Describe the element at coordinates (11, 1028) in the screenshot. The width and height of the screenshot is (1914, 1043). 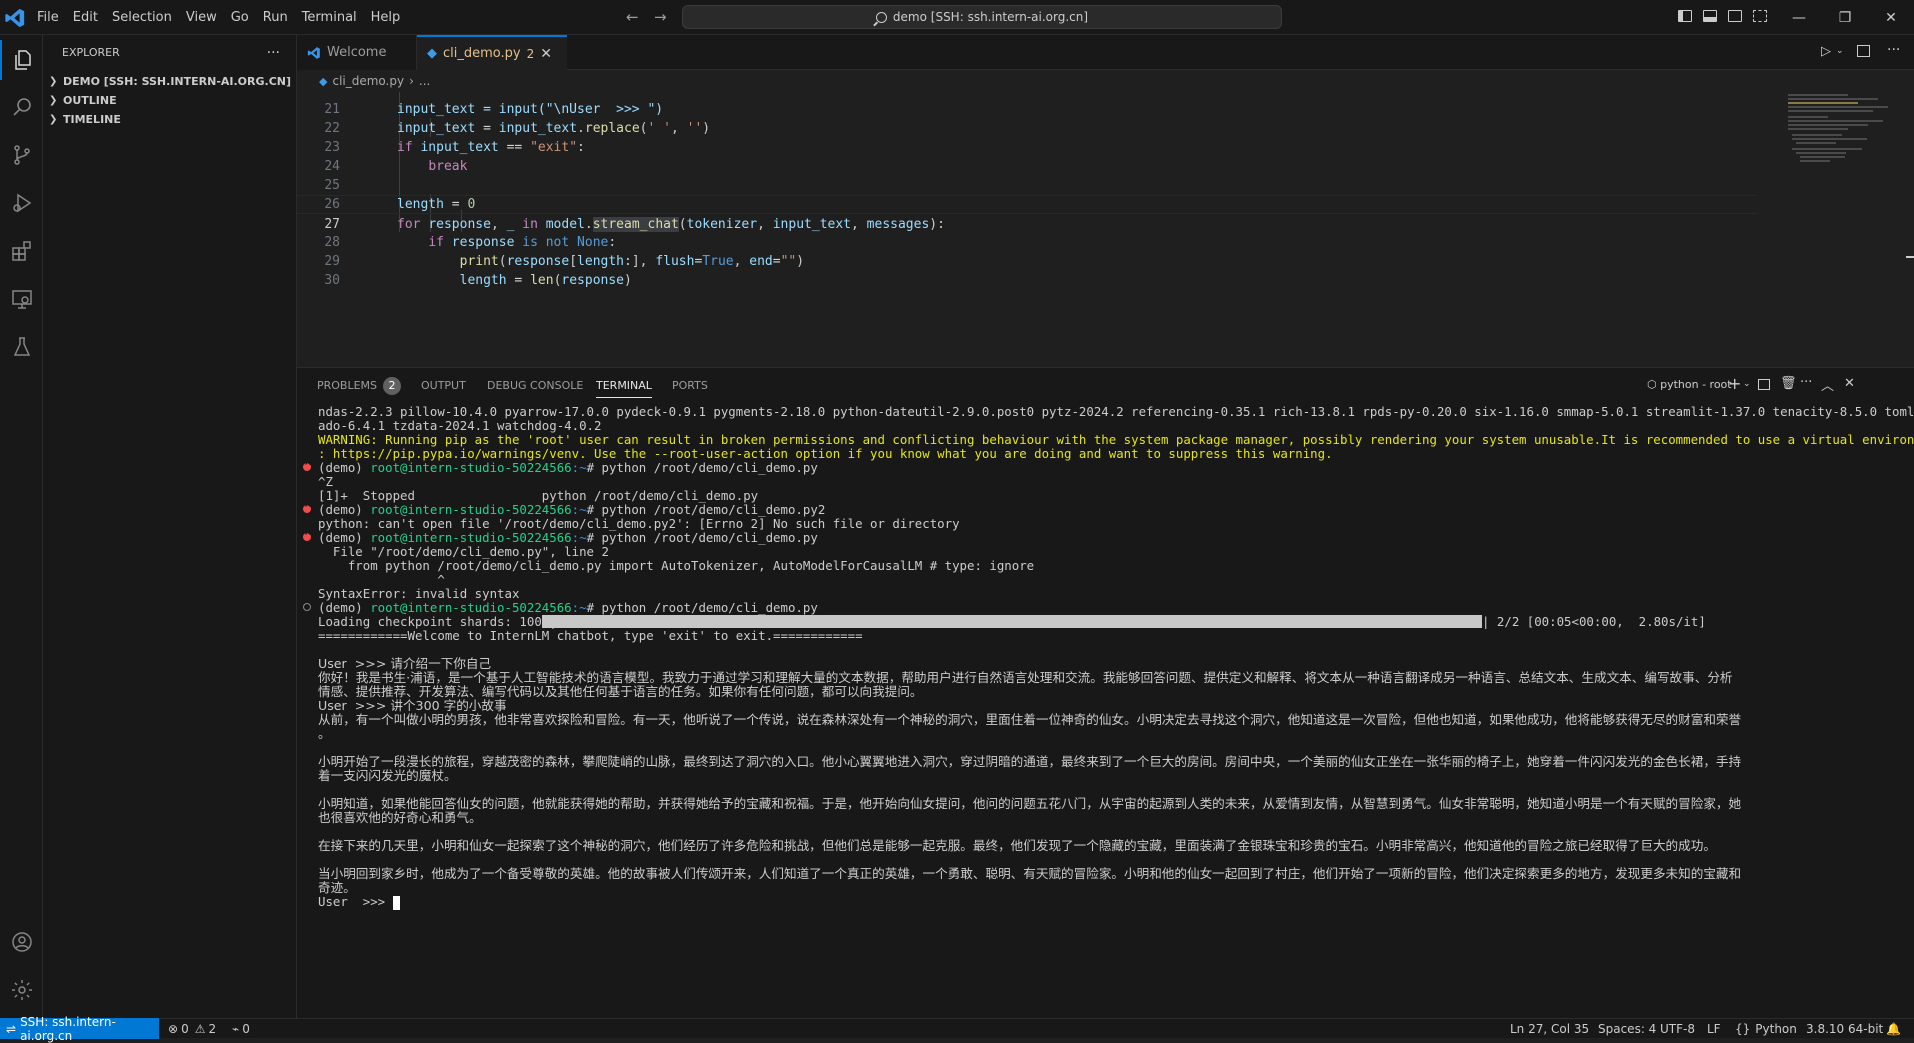
I see `remote-icon: ⇌` at that location.